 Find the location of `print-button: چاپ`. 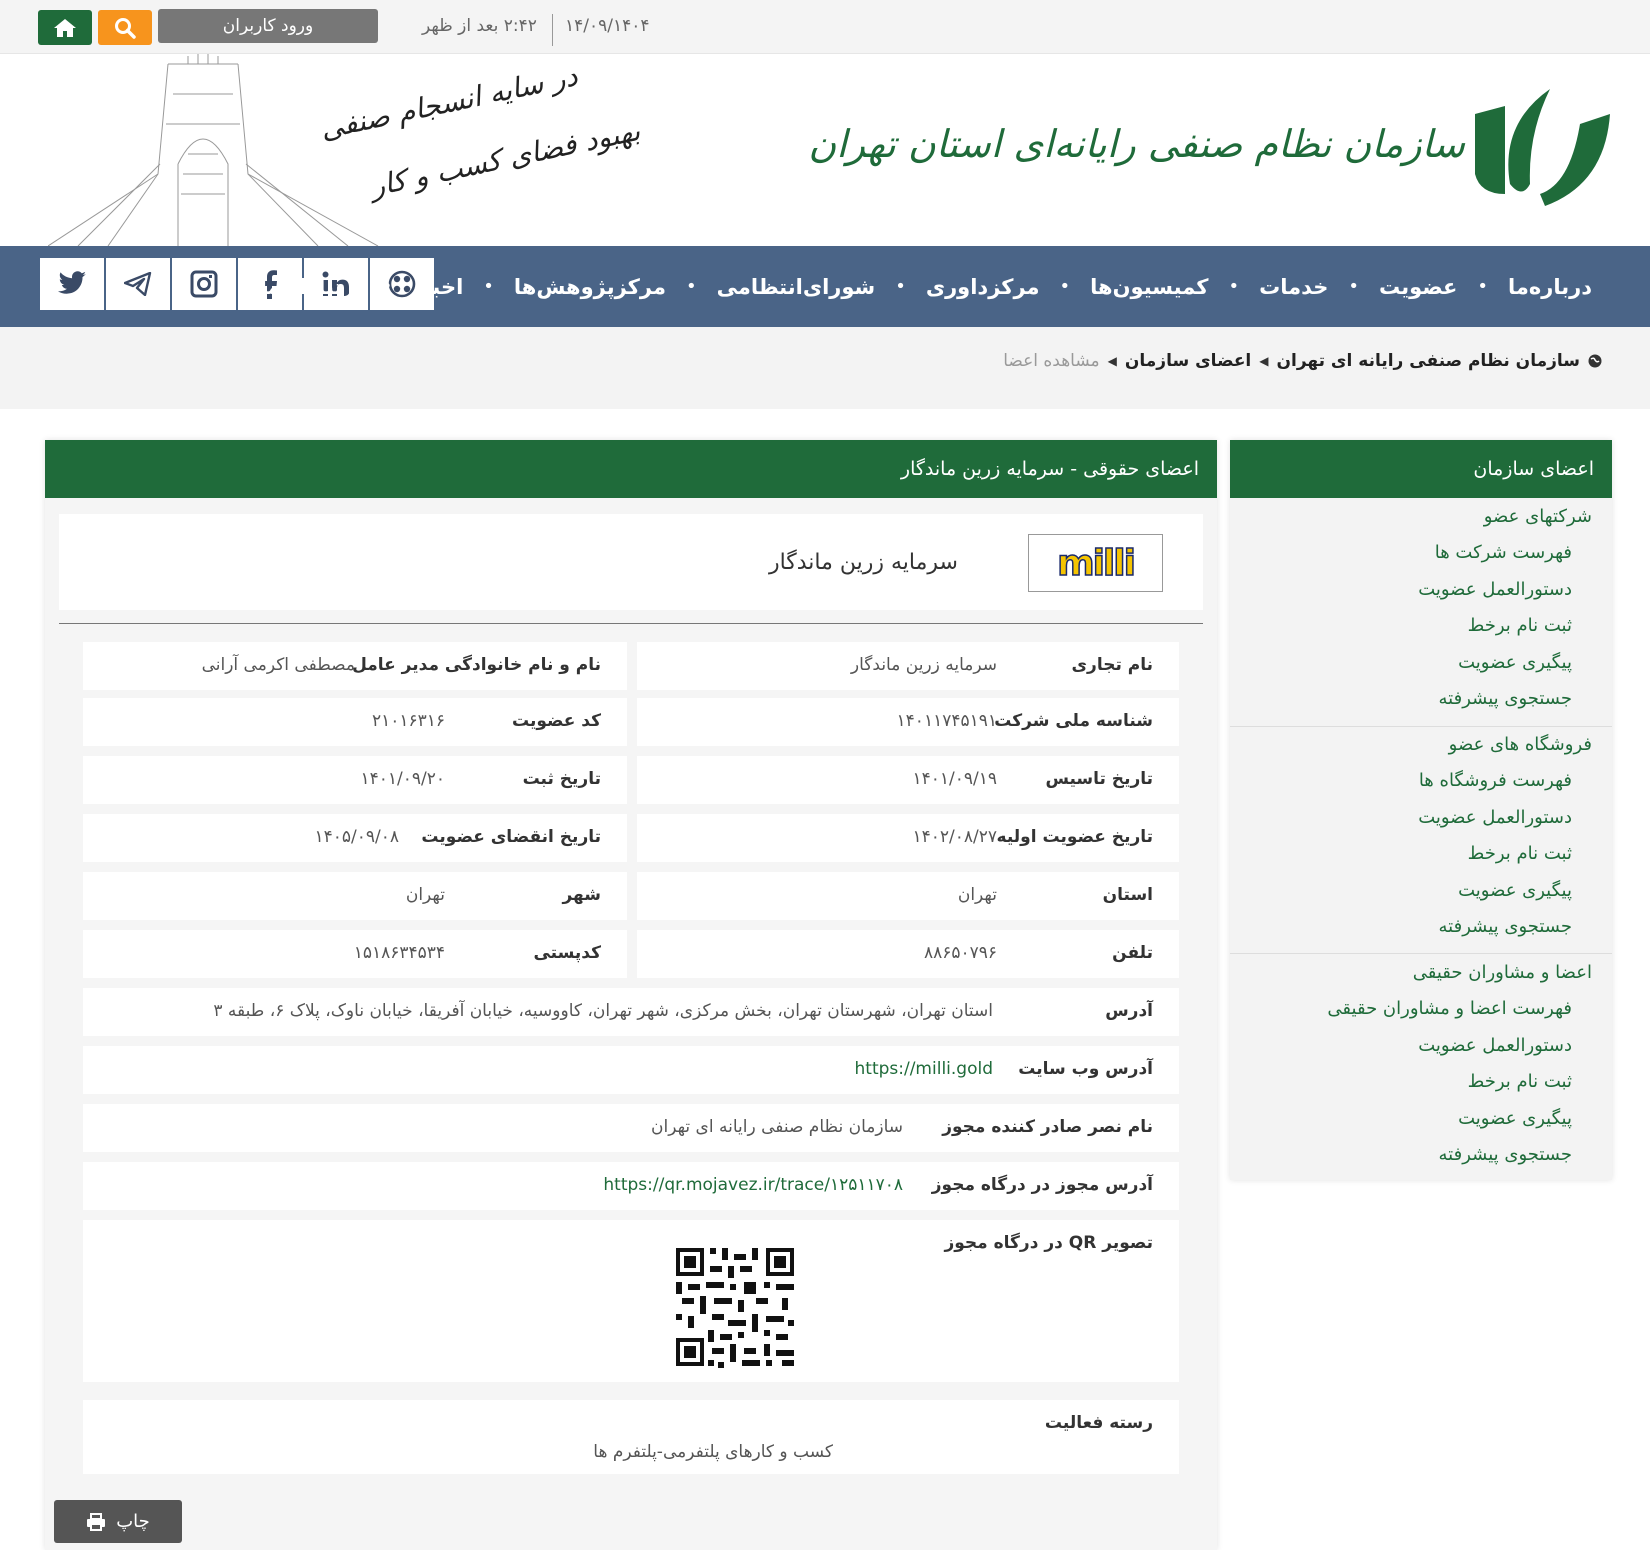

print-button: چاپ is located at coordinates (118, 1521).